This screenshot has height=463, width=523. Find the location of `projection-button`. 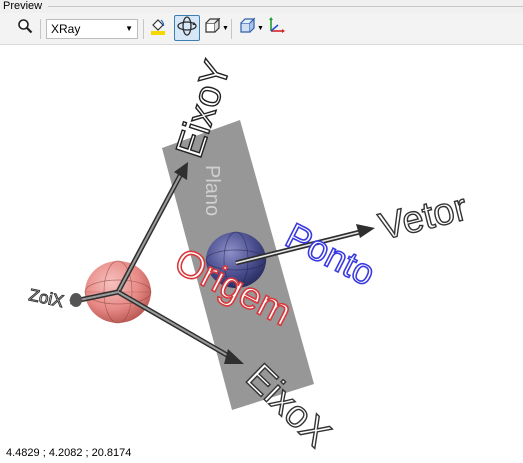

projection-button is located at coordinates (247, 28).